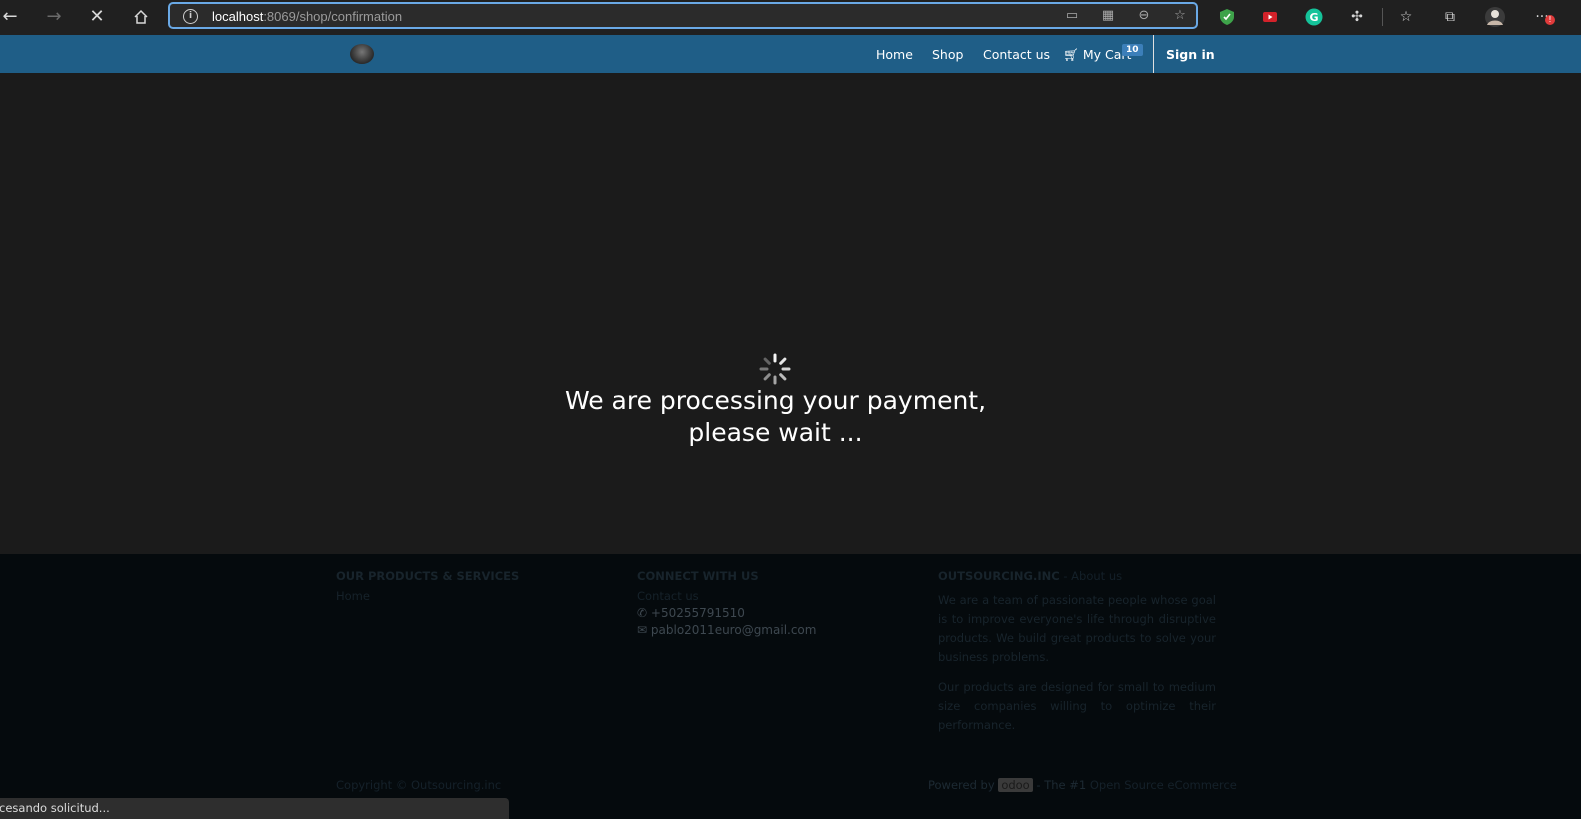 The width and height of the screenshot is (1581, 819). I want to click on grammarly-extension-icon: G, so click(1314, 17).